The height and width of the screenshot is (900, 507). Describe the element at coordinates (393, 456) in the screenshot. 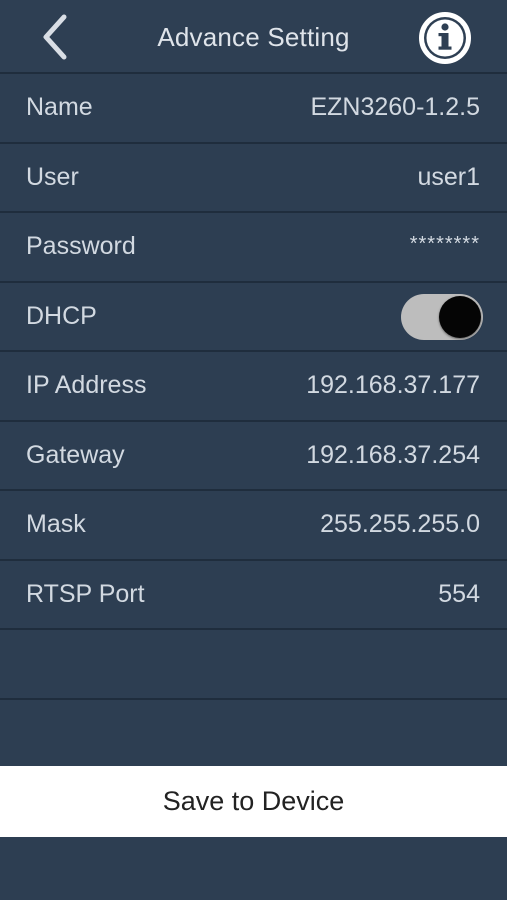

I see `gateway-value: 192.168.37.254` at that location.